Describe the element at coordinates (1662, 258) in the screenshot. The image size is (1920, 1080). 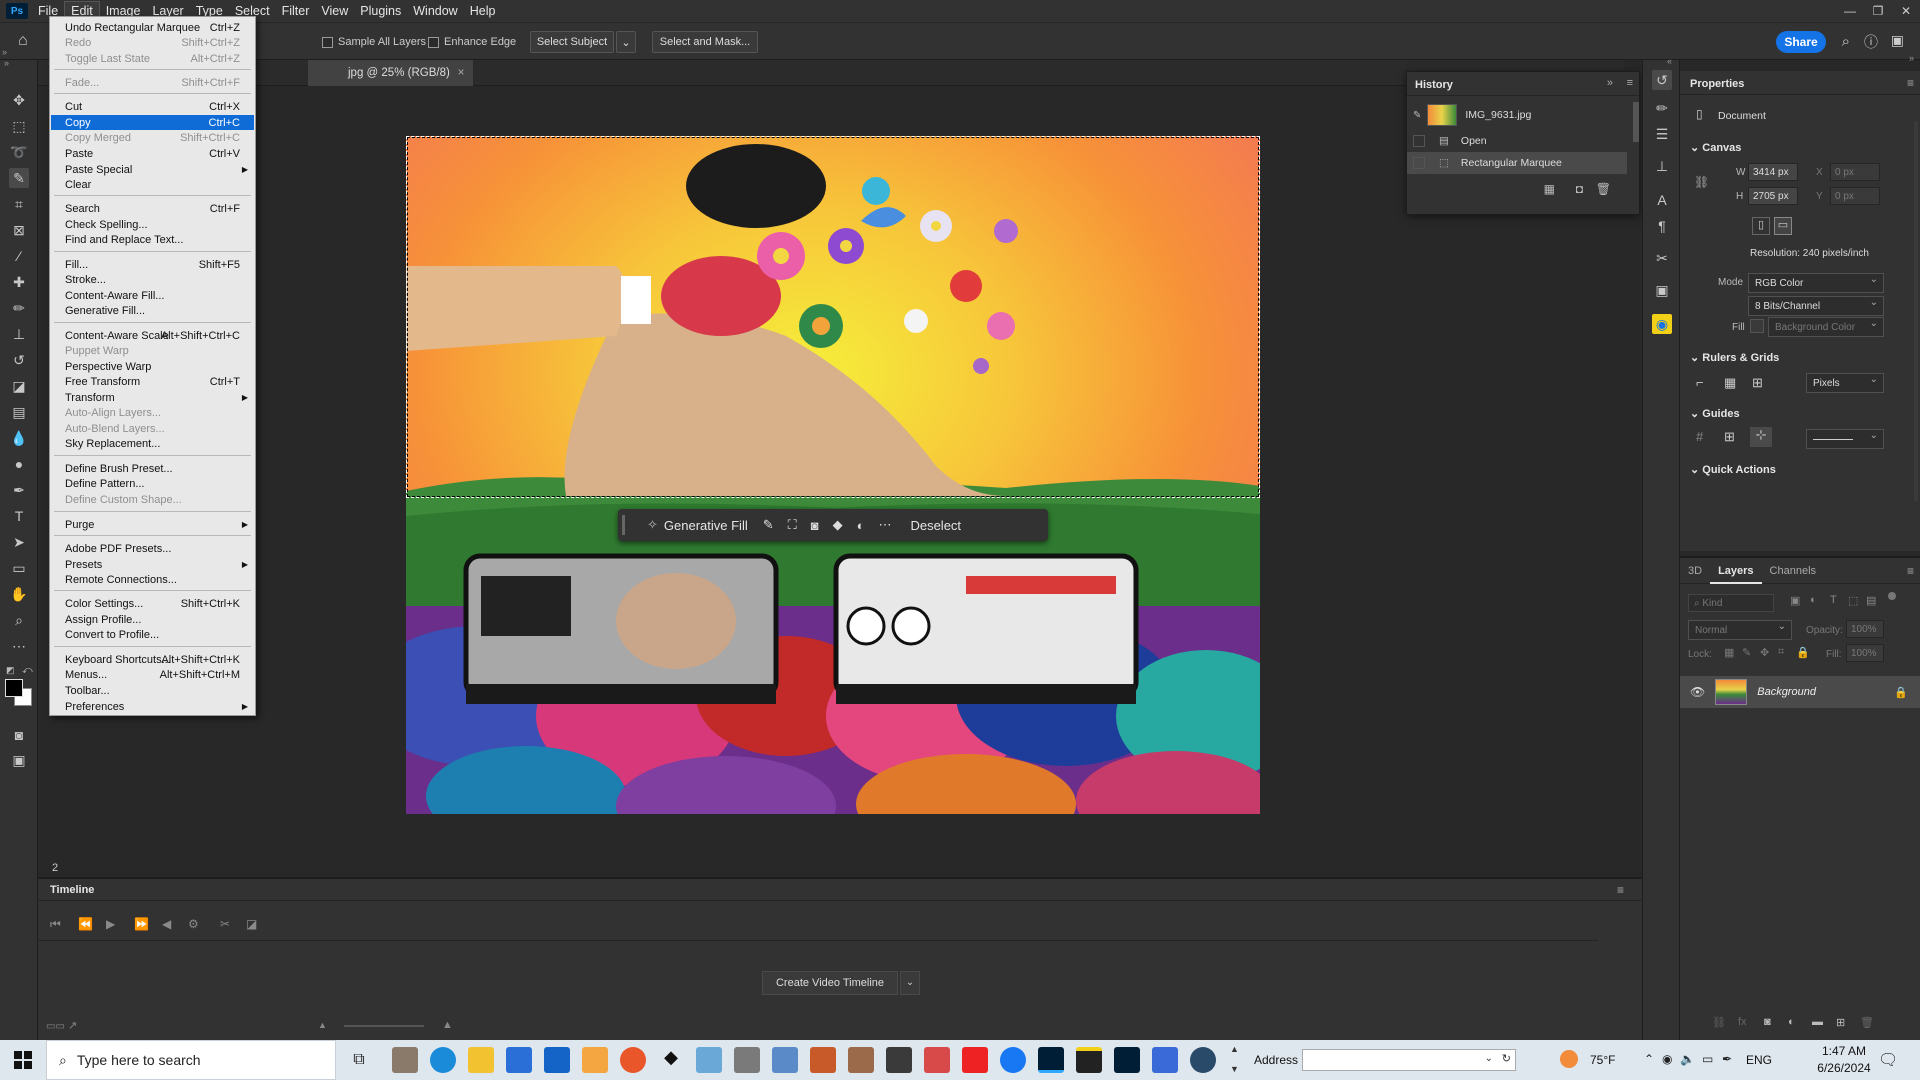
I see `tool-presets-icon: ✂` at that location.